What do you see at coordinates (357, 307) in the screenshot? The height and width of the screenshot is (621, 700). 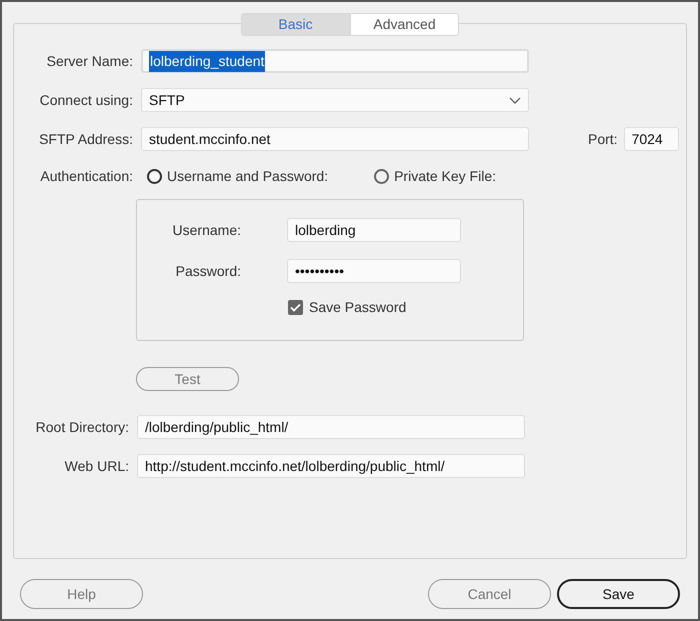 I see `checkbox-label: Save Password` at bounding box center [357, 307].